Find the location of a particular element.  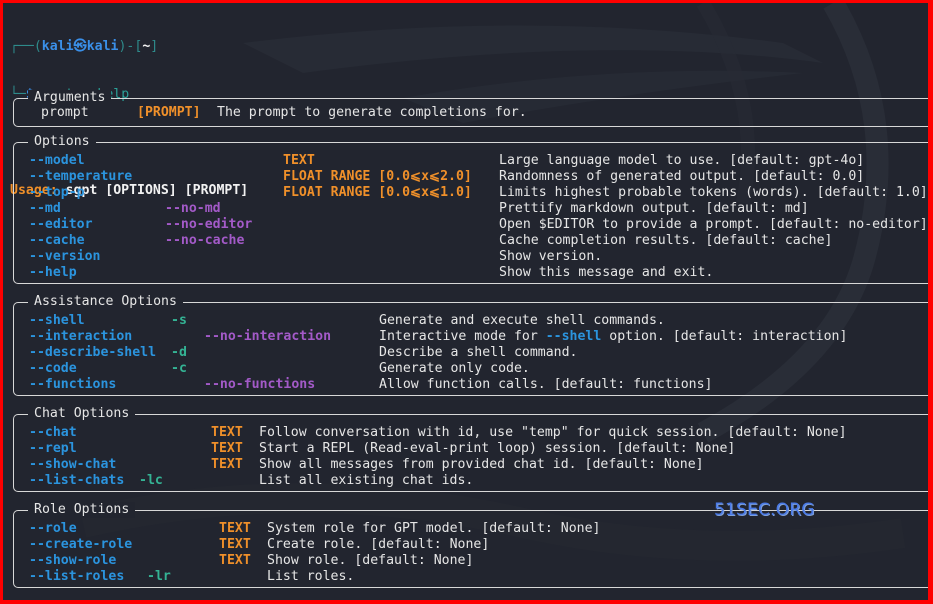

option-type: FLOAT RANGE [0.0⩽x⩽1.0] is located at coordinates (377, 192).